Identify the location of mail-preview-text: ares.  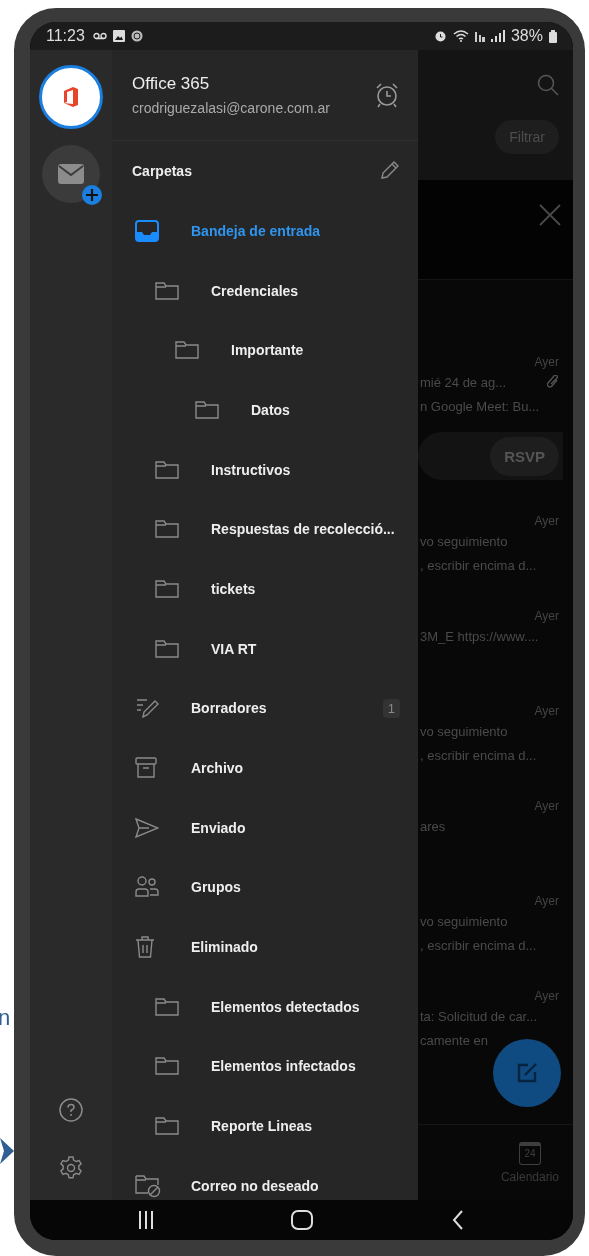
(433, 826).